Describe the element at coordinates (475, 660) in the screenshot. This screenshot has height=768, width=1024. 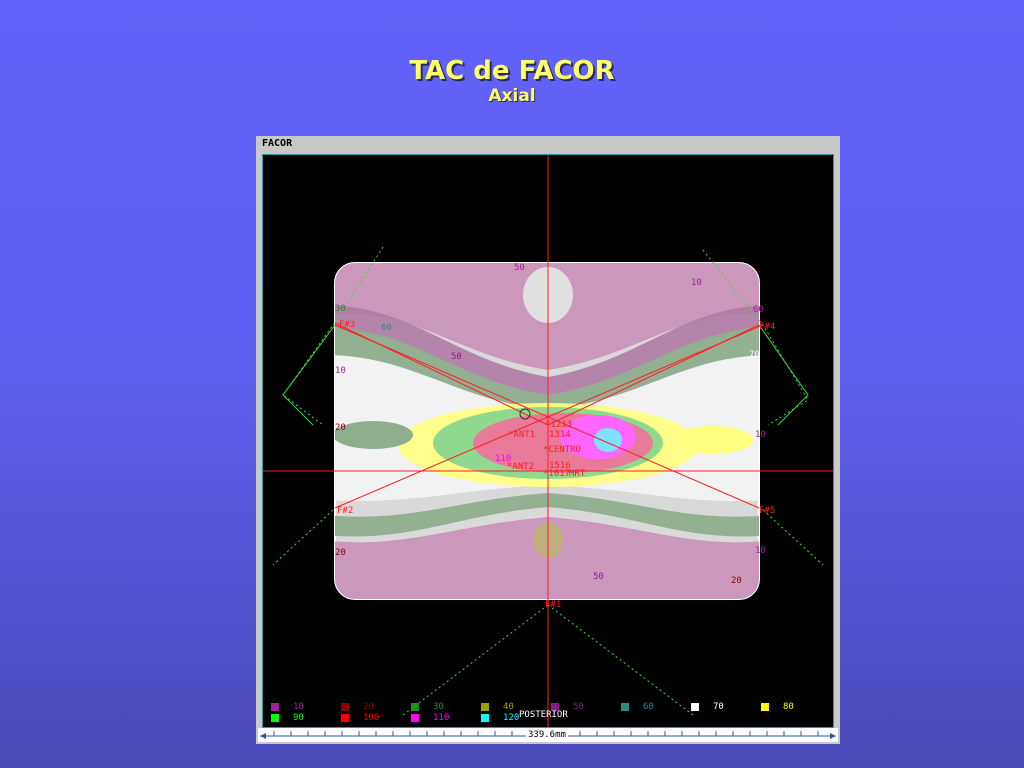
I see `beam-f1` at that location.